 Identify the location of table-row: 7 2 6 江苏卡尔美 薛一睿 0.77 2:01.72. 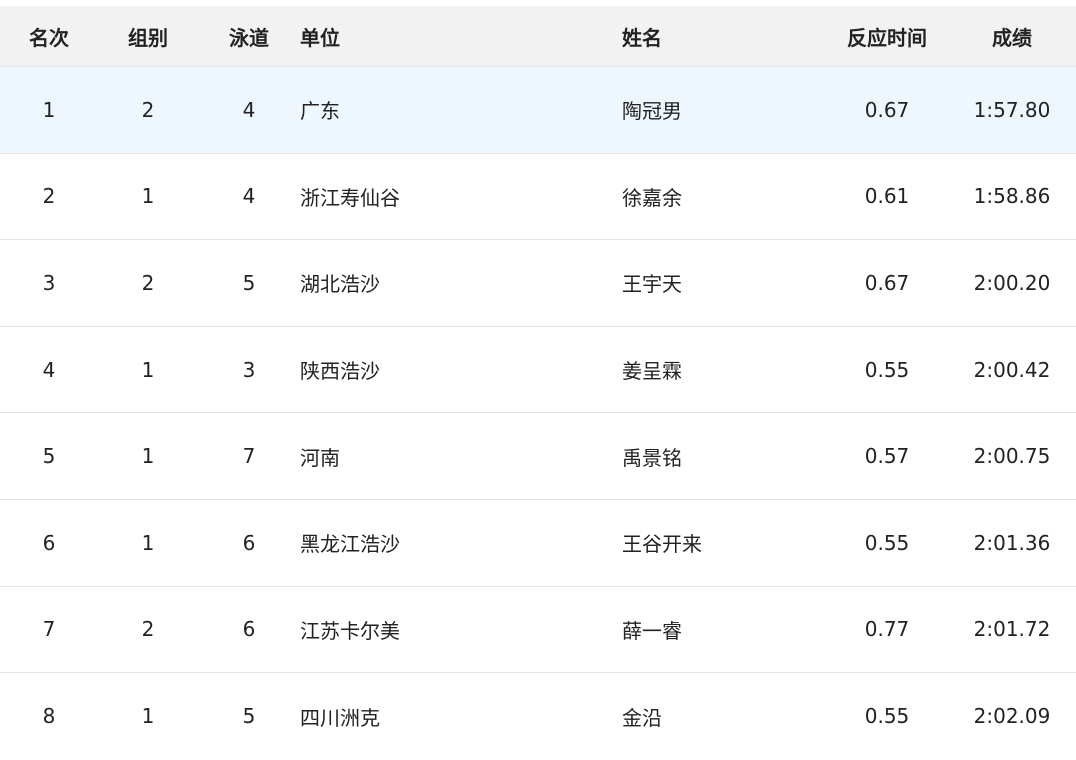
(538, 630).